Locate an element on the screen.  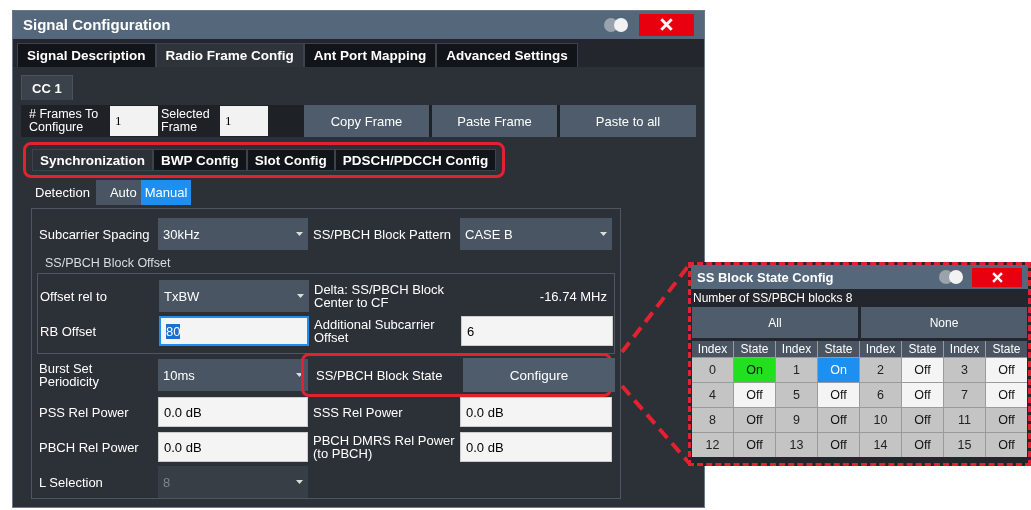
tab: Radio Frame Config is located at coordinates (229, 54).